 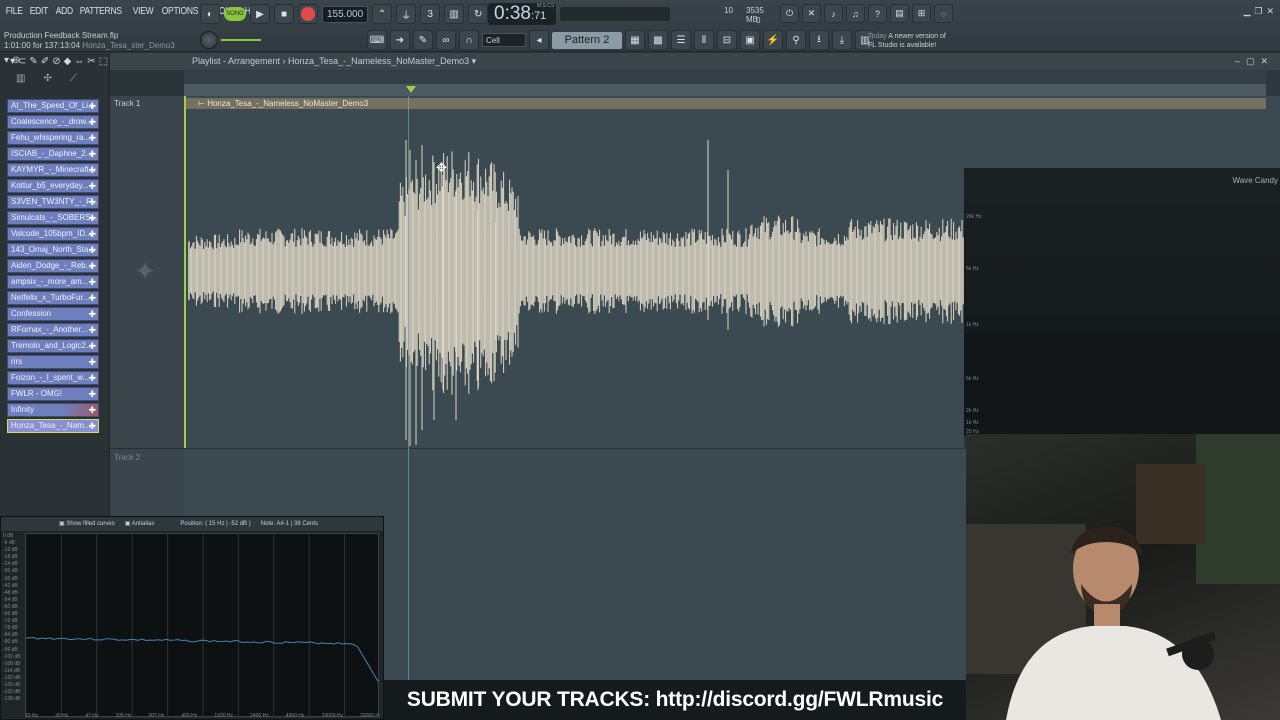 What do you see at coordinates (73, 81) in the screenshot?
I see `tab-tags-icon: ⟋` at bounding box center [73, 81].